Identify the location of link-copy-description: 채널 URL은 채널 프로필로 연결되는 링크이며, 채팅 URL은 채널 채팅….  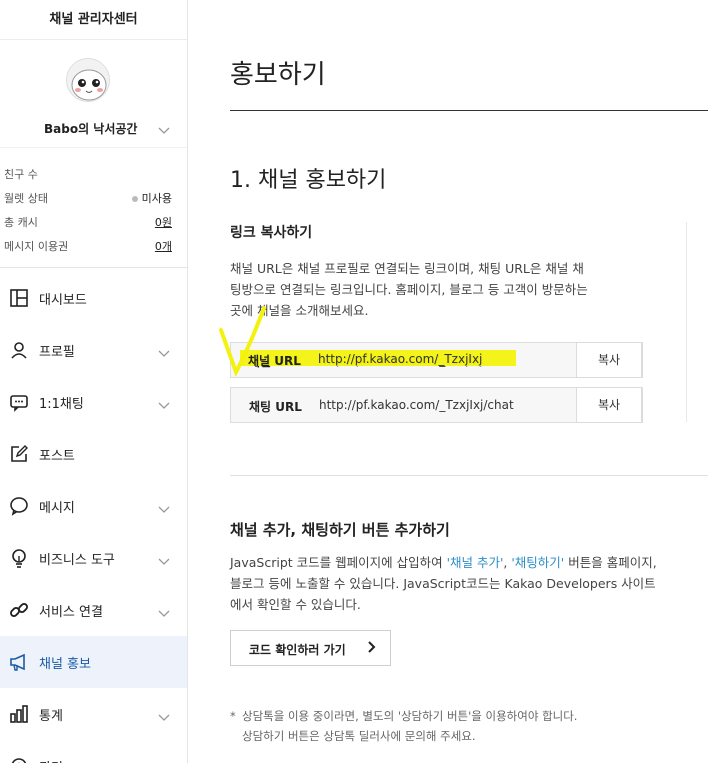
(409, 289).